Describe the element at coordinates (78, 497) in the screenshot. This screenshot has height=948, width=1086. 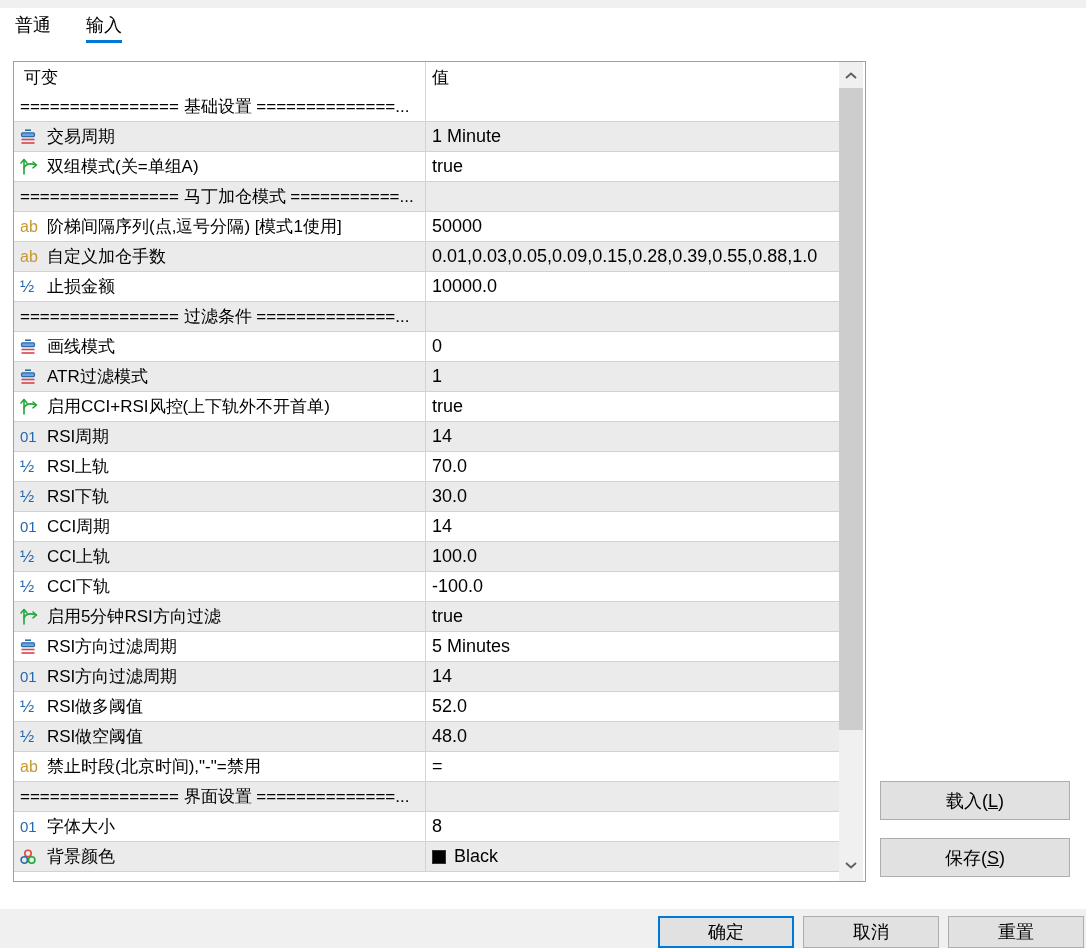
I see `parameter-name: RSI下轨` at that location.